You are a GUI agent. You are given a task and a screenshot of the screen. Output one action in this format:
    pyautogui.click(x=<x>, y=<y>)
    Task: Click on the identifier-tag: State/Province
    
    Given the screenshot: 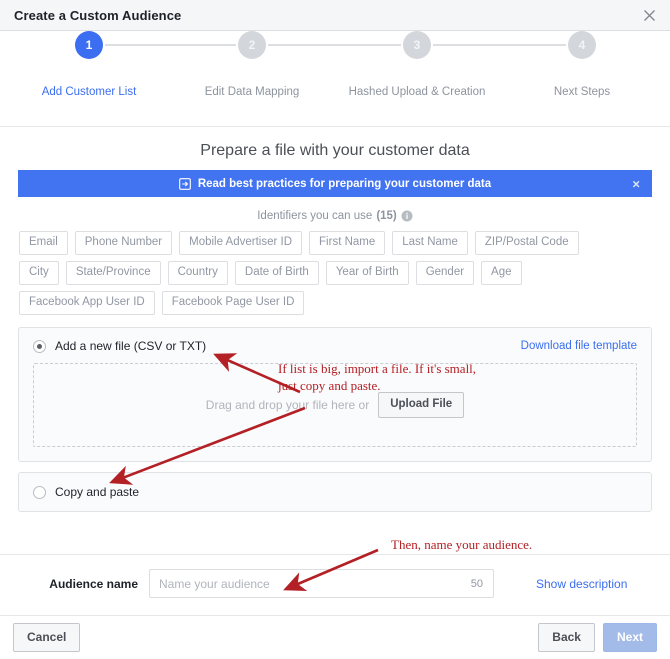 What is the action you would take?
    pyautogui.click(x=113, y=273)
    